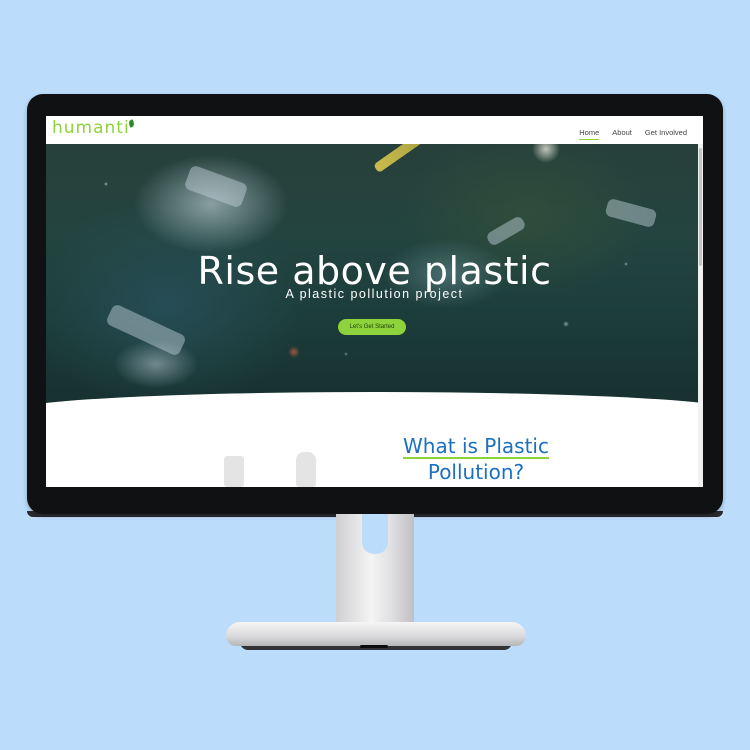 The image size is (750, 750). Describe the element at coordinates (374, 437) in the screenshot. I see `hero-wave-divider` at that location.